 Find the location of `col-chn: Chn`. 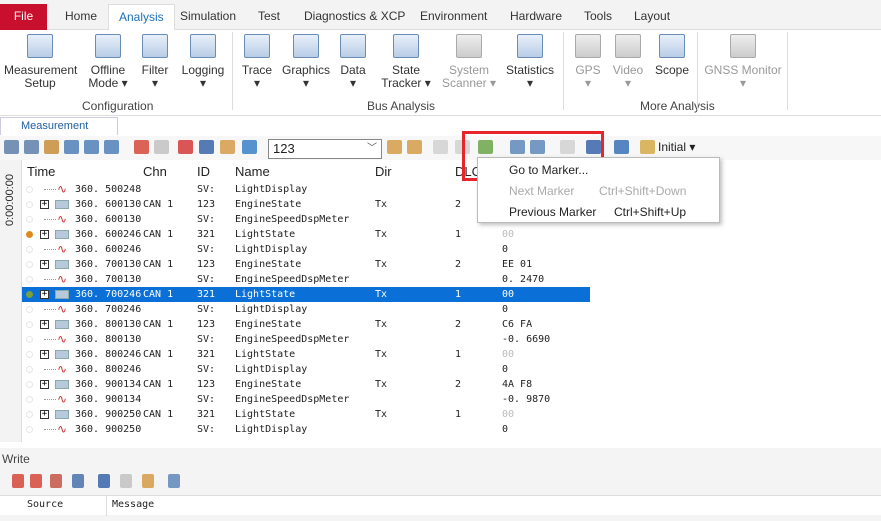

col-chn: Chn is located at coordinates (155, 171).